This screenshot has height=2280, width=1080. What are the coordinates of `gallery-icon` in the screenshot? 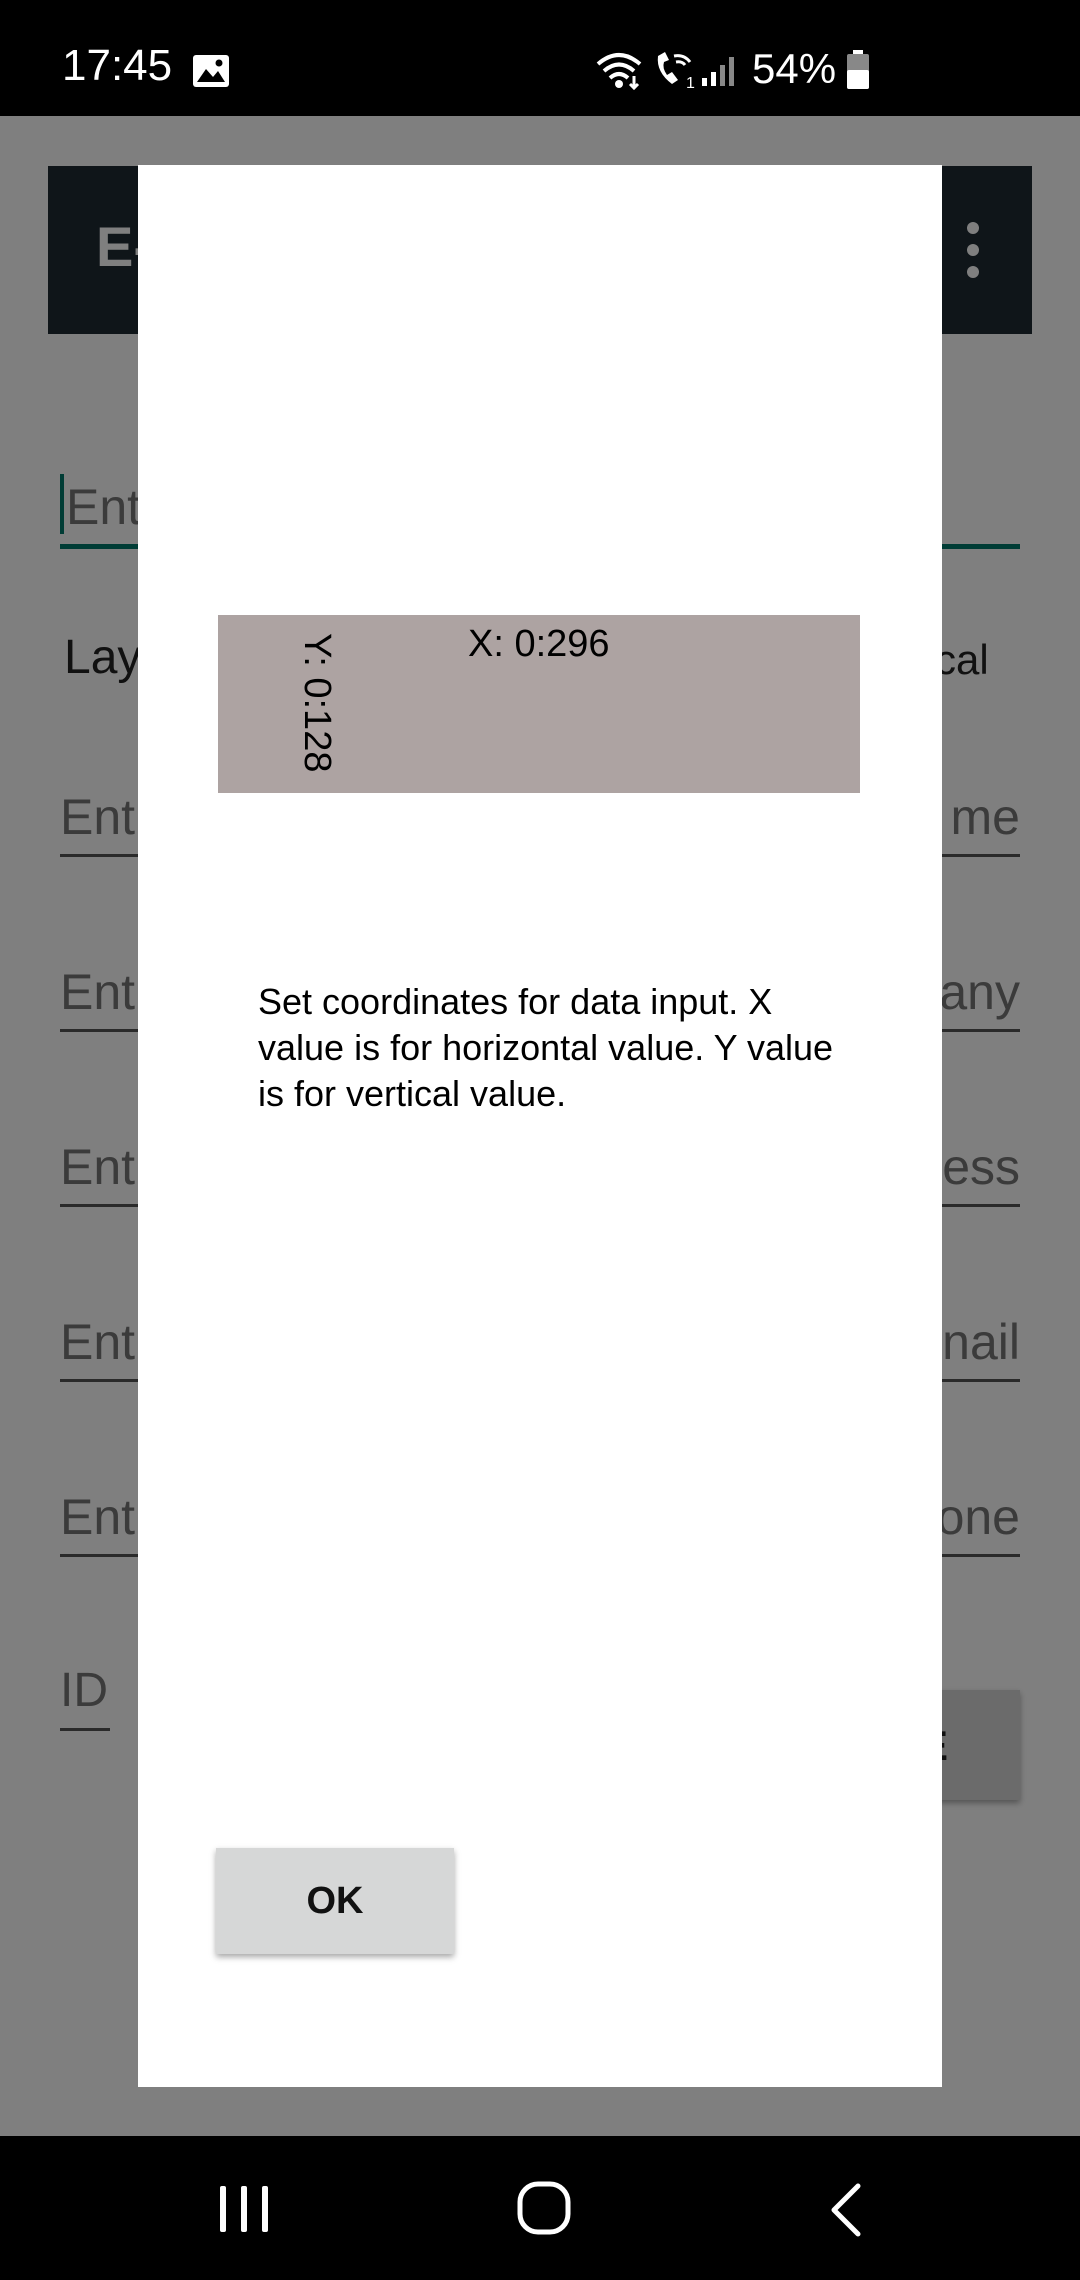 It's located at (211, 73).